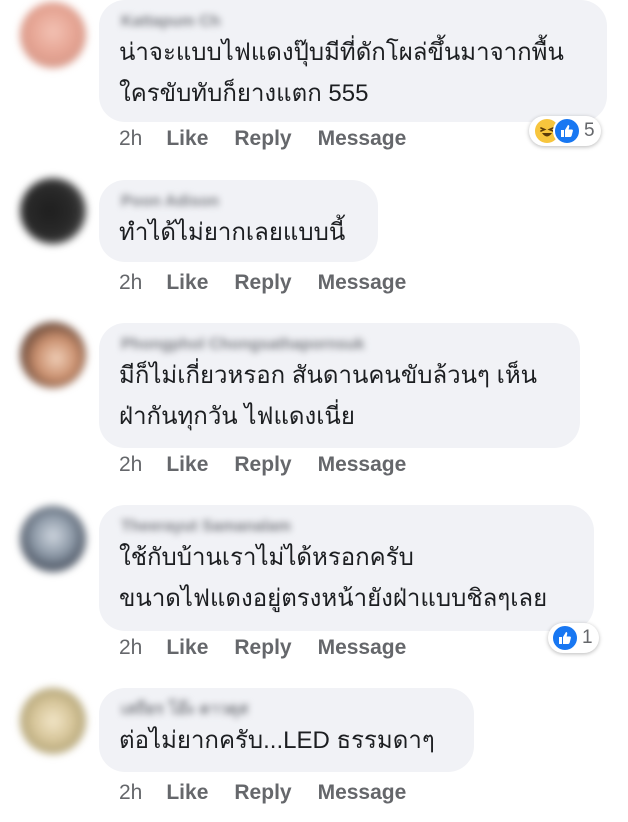  I want to click on comment-author: เสถียร โอ๊ะ ดาวดุส, so click(184, 710).